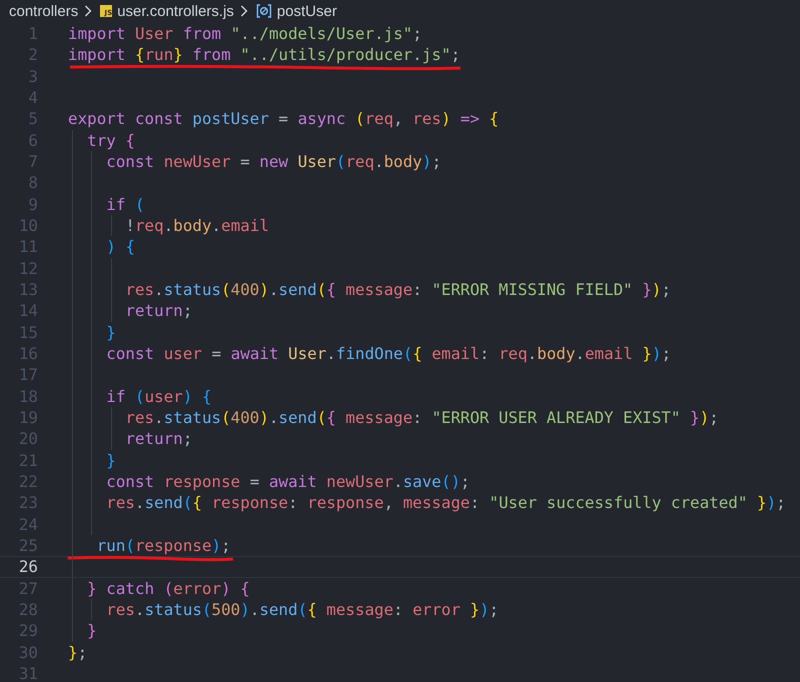  Describe the element at coordinates (78, 652) in the screenshot. I see `code-line: };` at that location.